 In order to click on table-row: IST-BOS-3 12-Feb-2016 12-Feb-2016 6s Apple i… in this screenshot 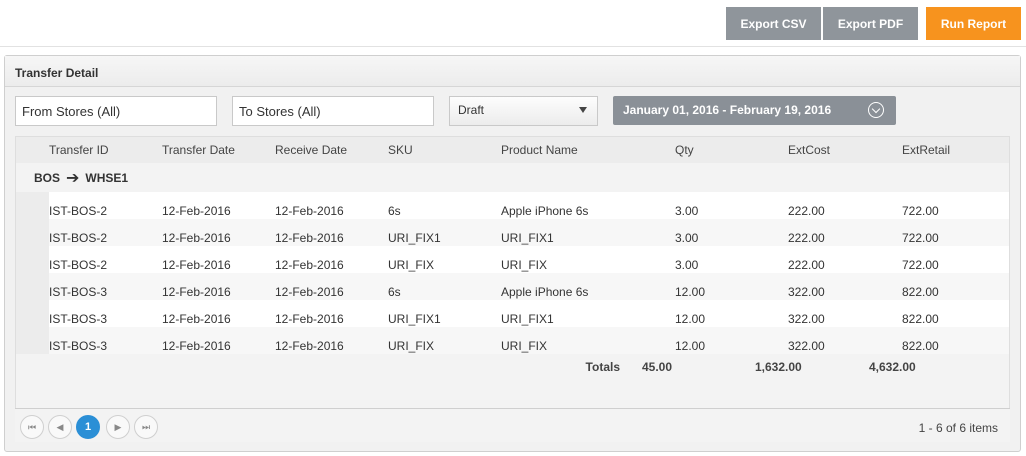, I will do `click(512, 286)`.